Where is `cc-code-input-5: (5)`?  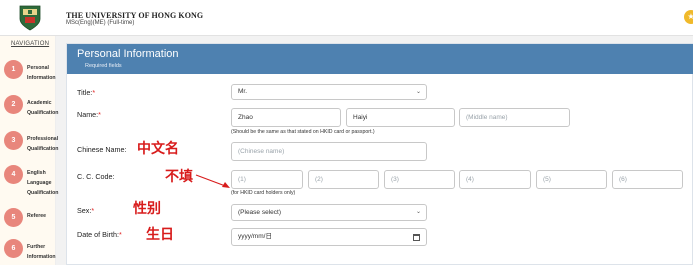
cc-code-input-5: (5) is located at coordinates (571, 179).